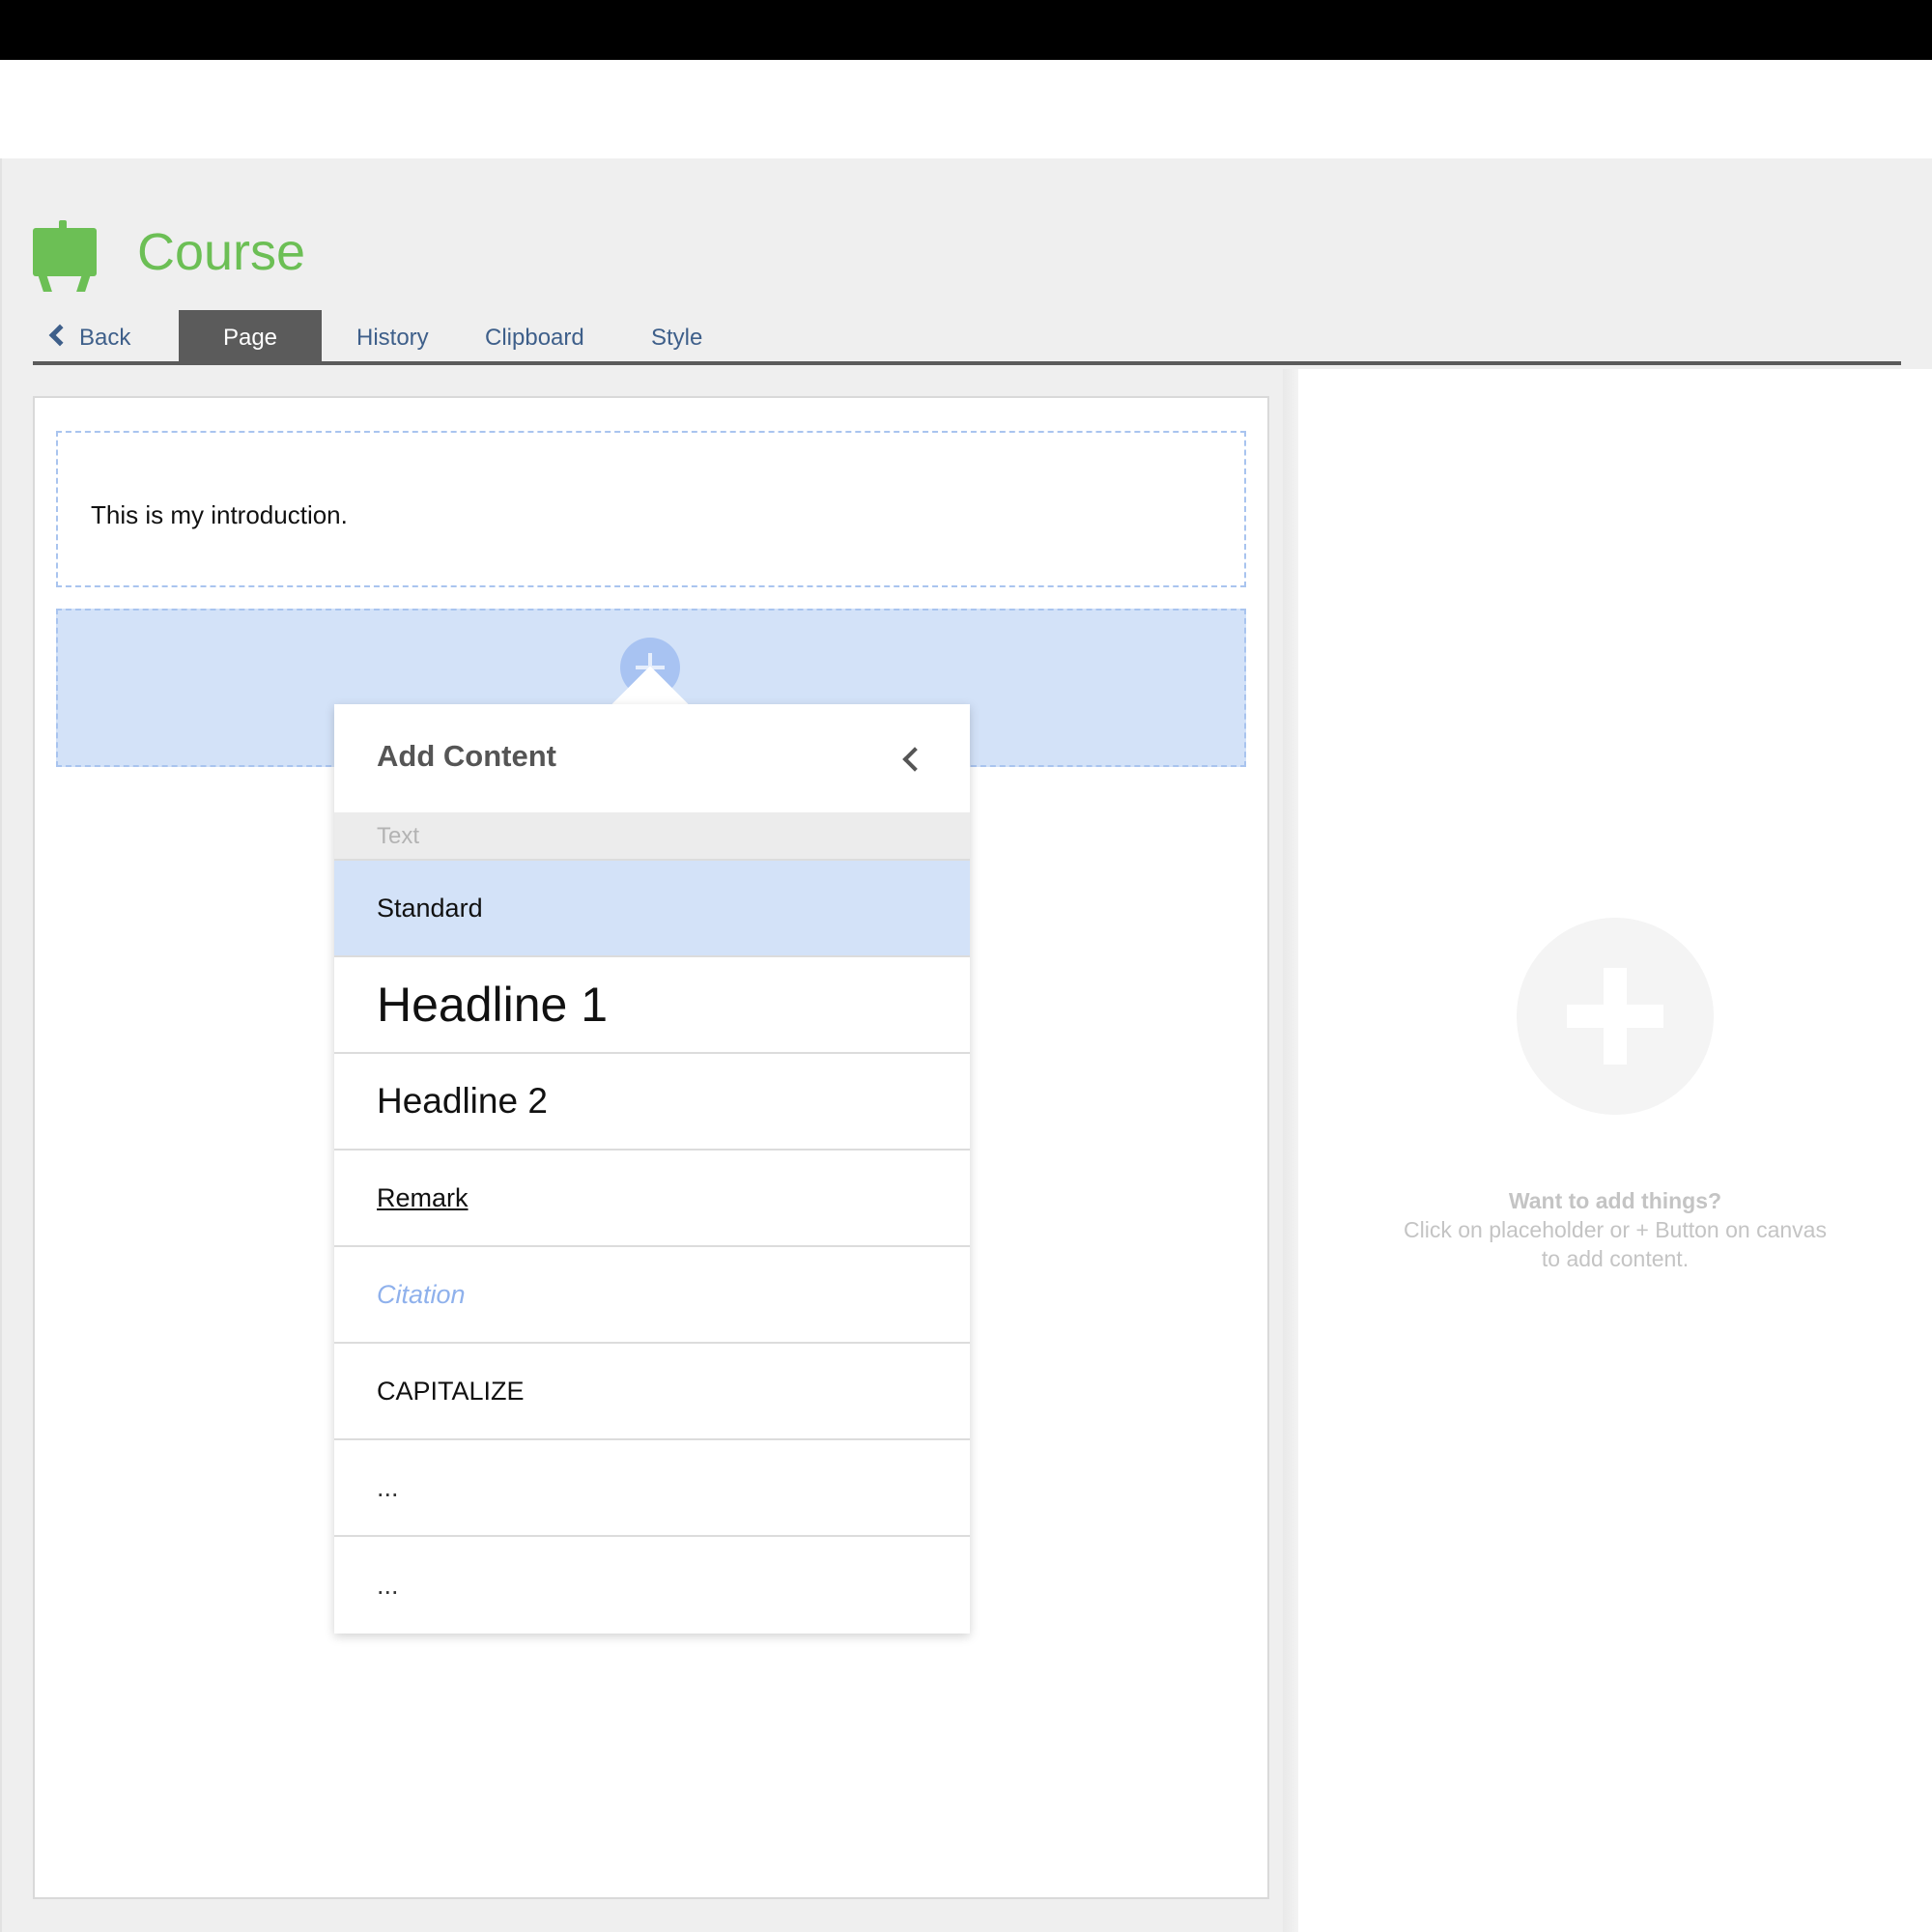 Image resolution: width=1932 pixels, height=1932 pixels. What do you see at coordinates (652, 1102) in the screenshot?
I see `content-option-headline-2: Headline 2` at bounding box center [652, 1102].